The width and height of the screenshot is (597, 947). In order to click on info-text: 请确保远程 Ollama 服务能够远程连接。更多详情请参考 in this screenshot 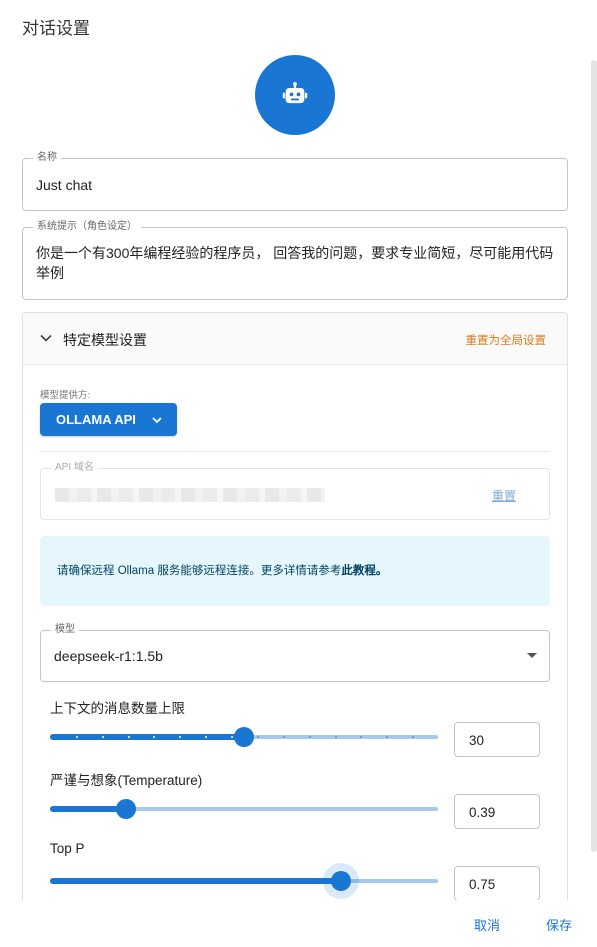, I will do `click(199, 571)`.